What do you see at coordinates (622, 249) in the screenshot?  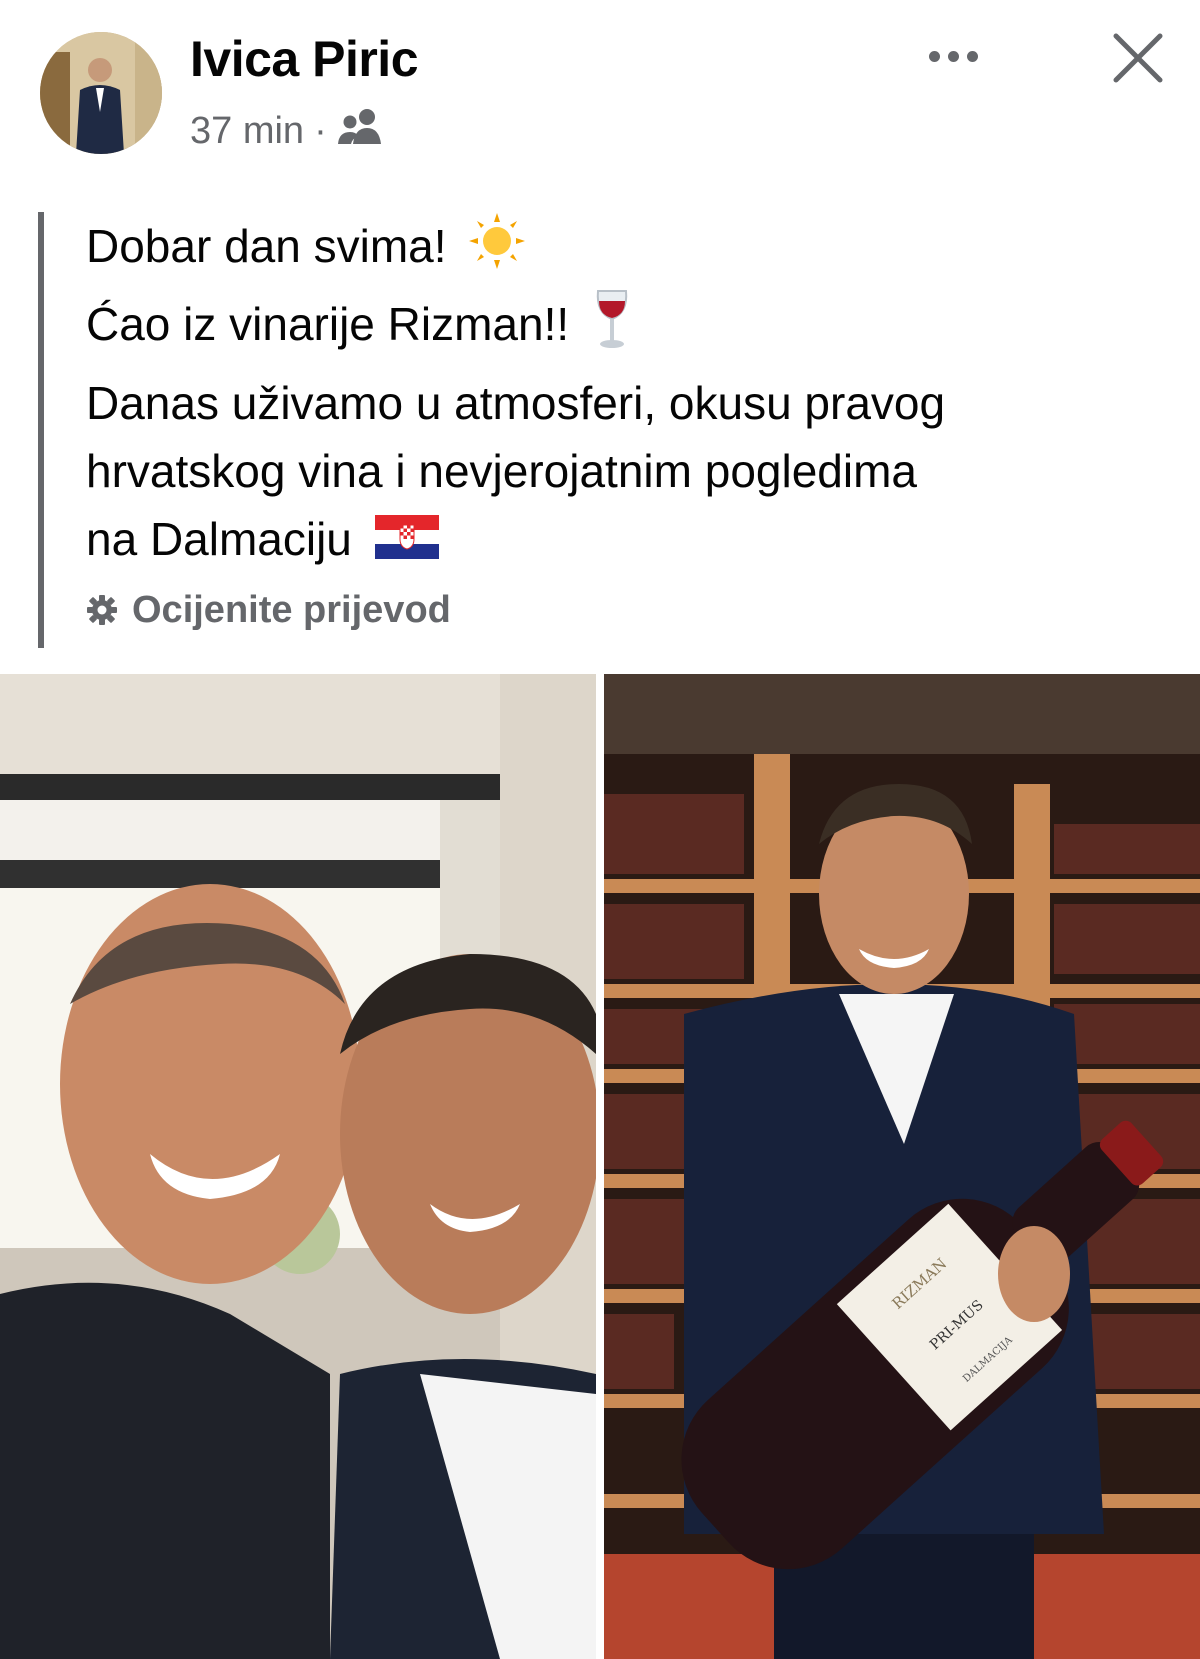 I see `post-line: Dobar dan svima!` at bounding box center [622, 249].